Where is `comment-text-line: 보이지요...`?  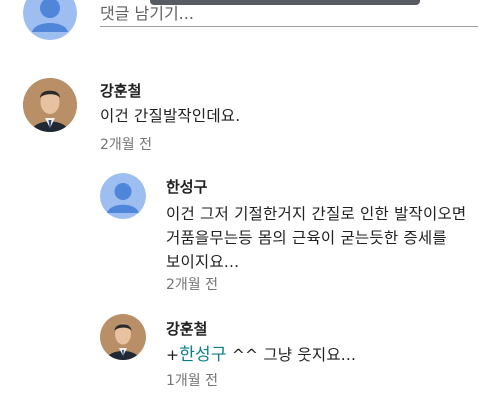 comment-text-line: 보이지요... is located at coordinates (203, 262).